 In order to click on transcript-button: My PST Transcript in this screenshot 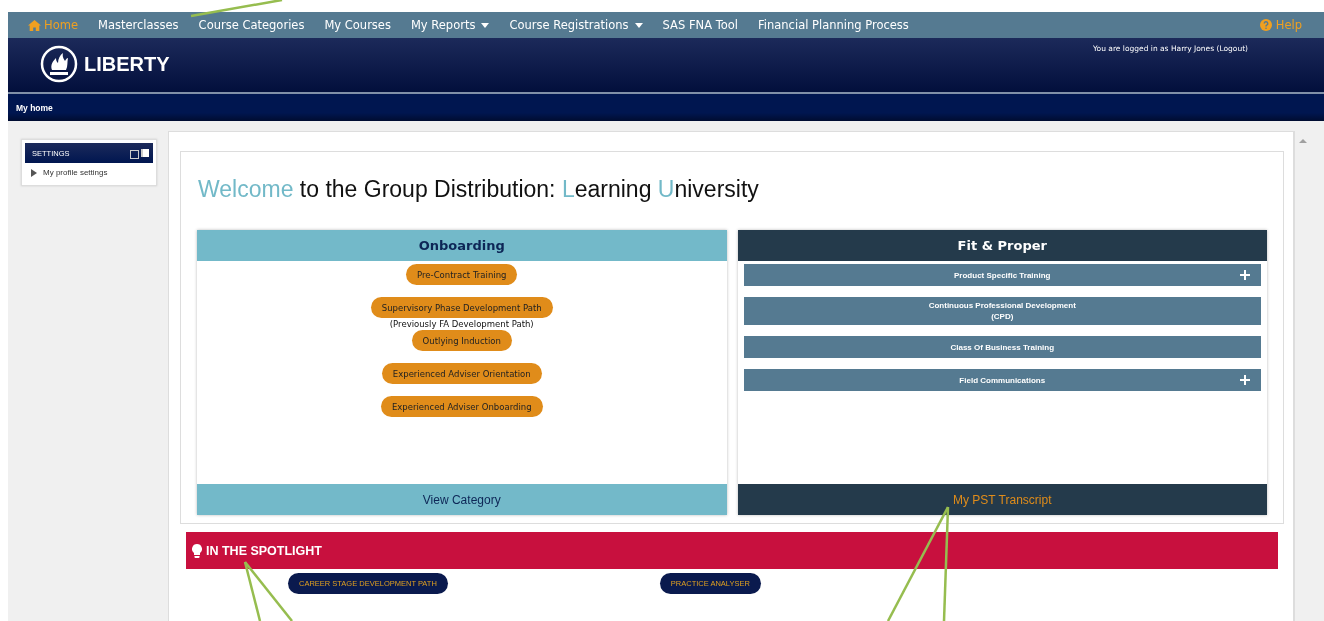, I will do `click(1002, 499)`.